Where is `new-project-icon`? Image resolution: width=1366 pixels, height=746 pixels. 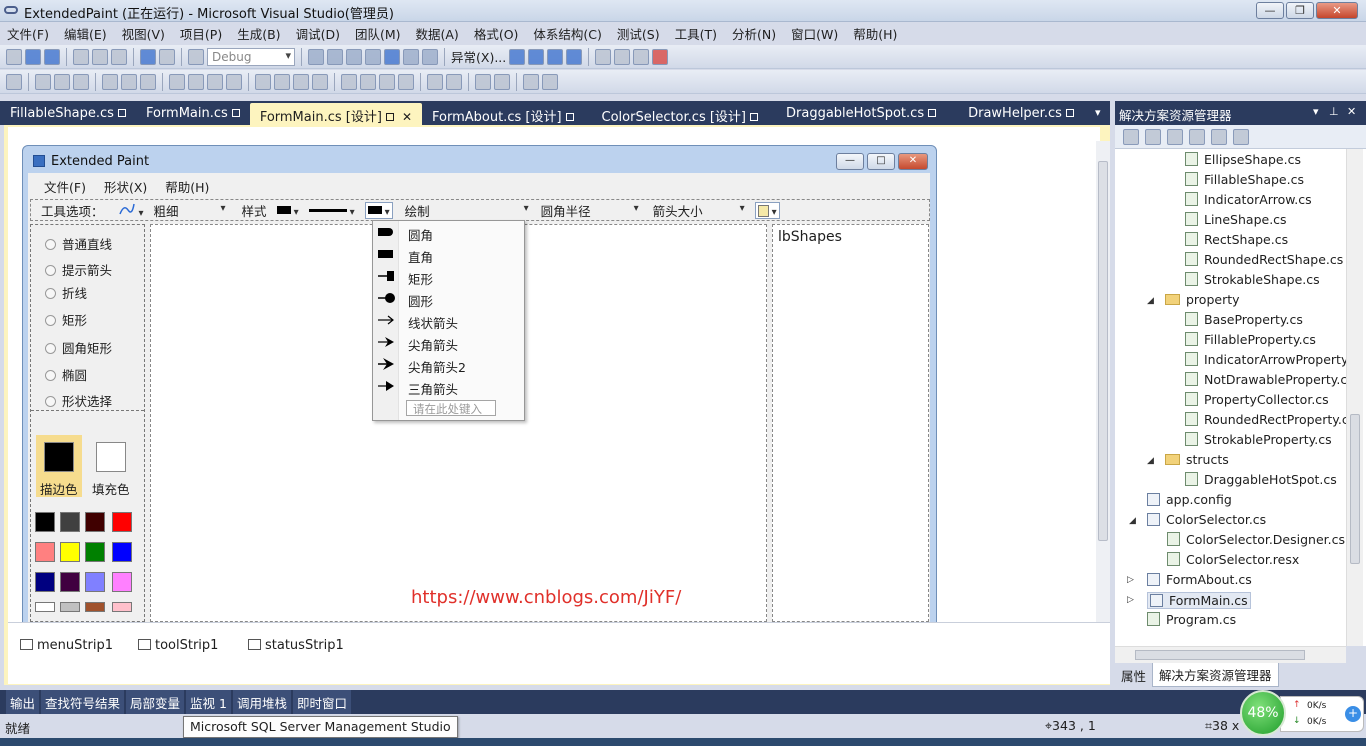
new-project-icon is located at coordinates (14, 56).